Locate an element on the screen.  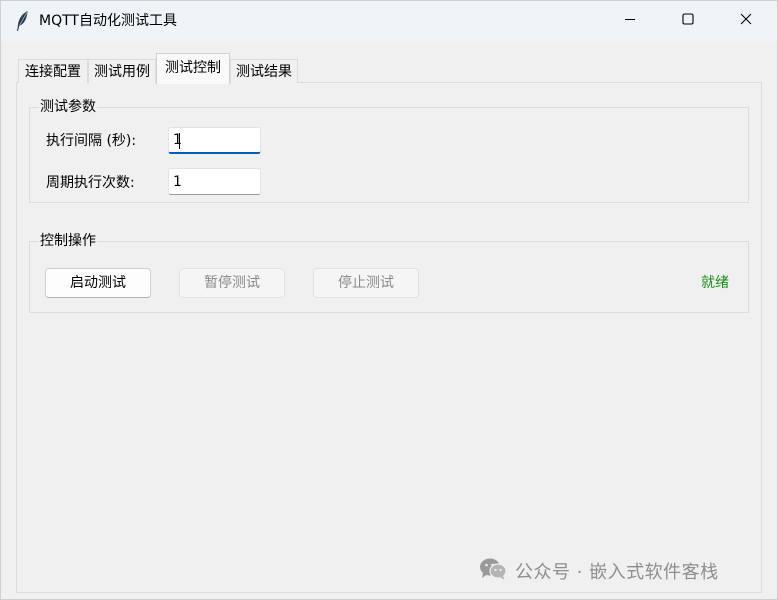
maximize-icon is located at coordinates (688, 21).